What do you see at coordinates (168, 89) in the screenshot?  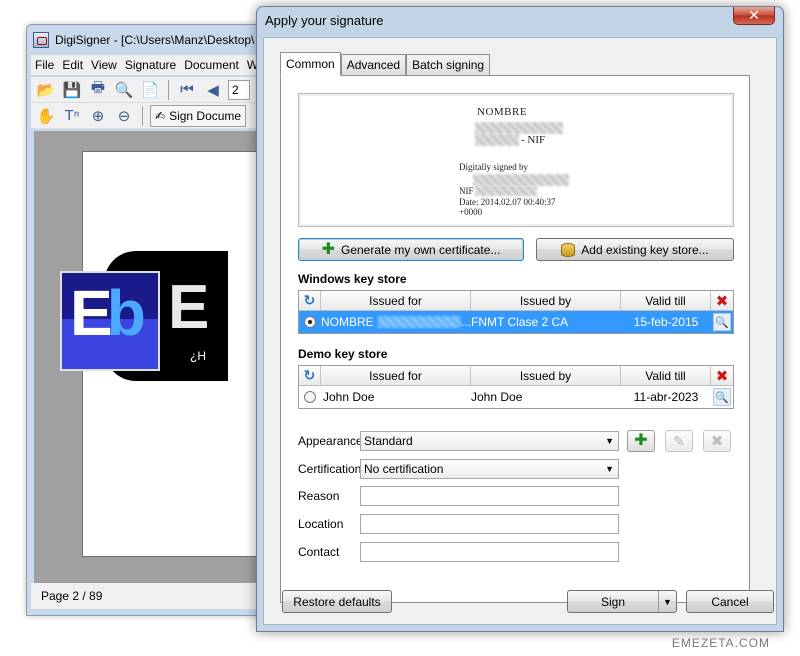 I see `toolbar-separator` at bounding box center [168, 89].